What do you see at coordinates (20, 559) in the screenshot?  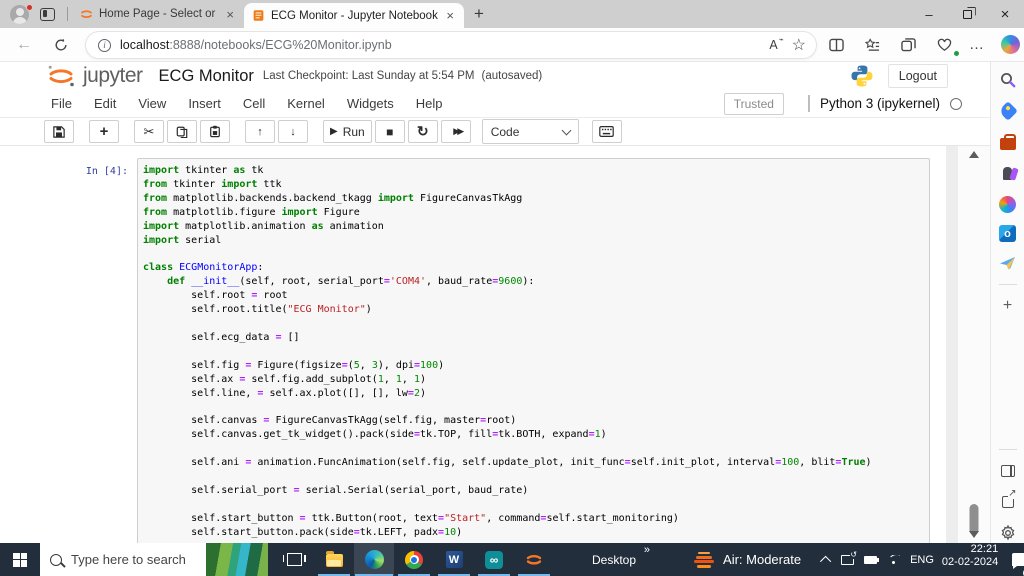 I see `start-button` at bounding box center [20, 559].